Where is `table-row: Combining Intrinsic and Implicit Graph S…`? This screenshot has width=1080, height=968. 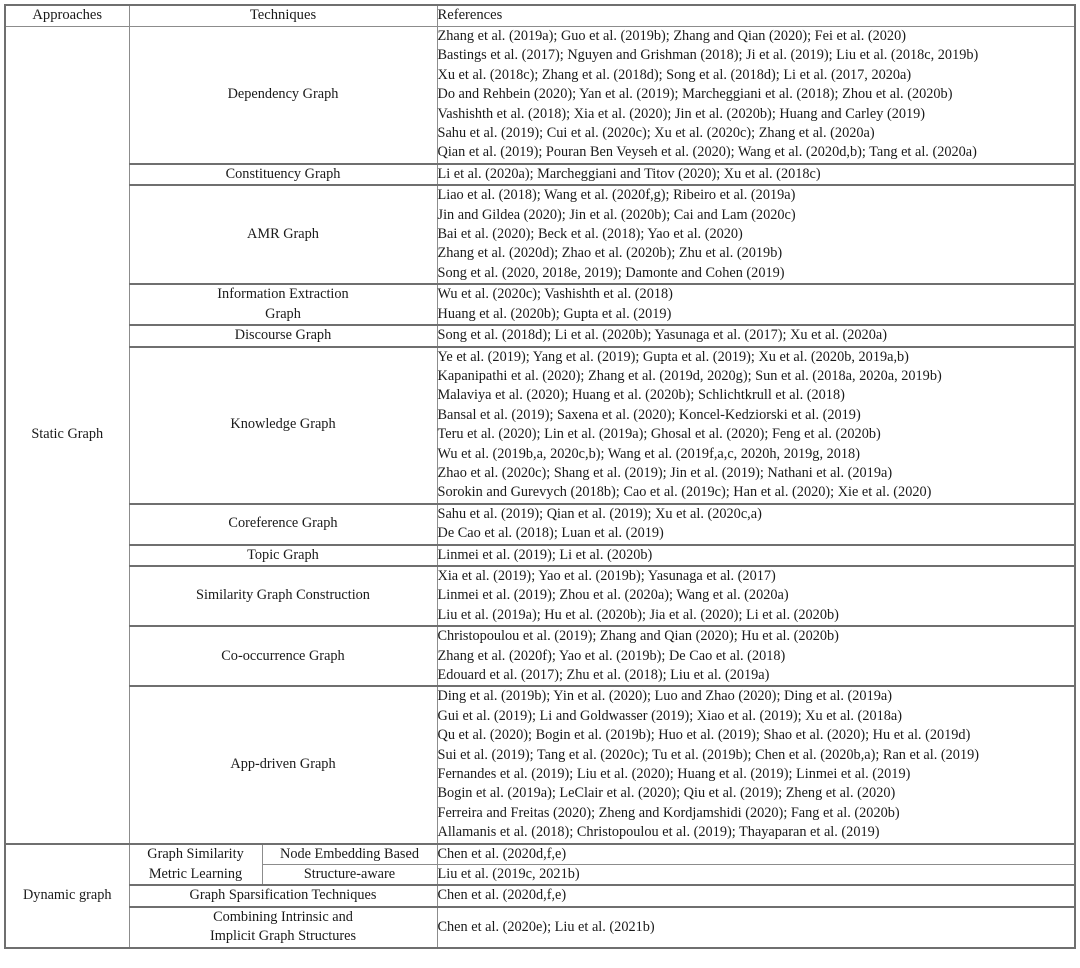 table-row: Combining Intrinsic and Implicit Graph S… is located at coordinates (540, 927).